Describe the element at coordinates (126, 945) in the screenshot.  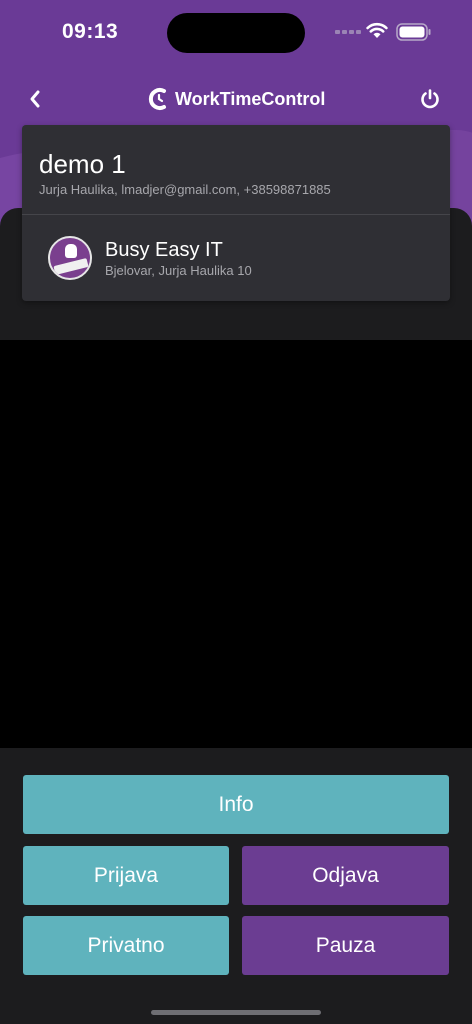
I see `privatno-button: Privatno` at that location.